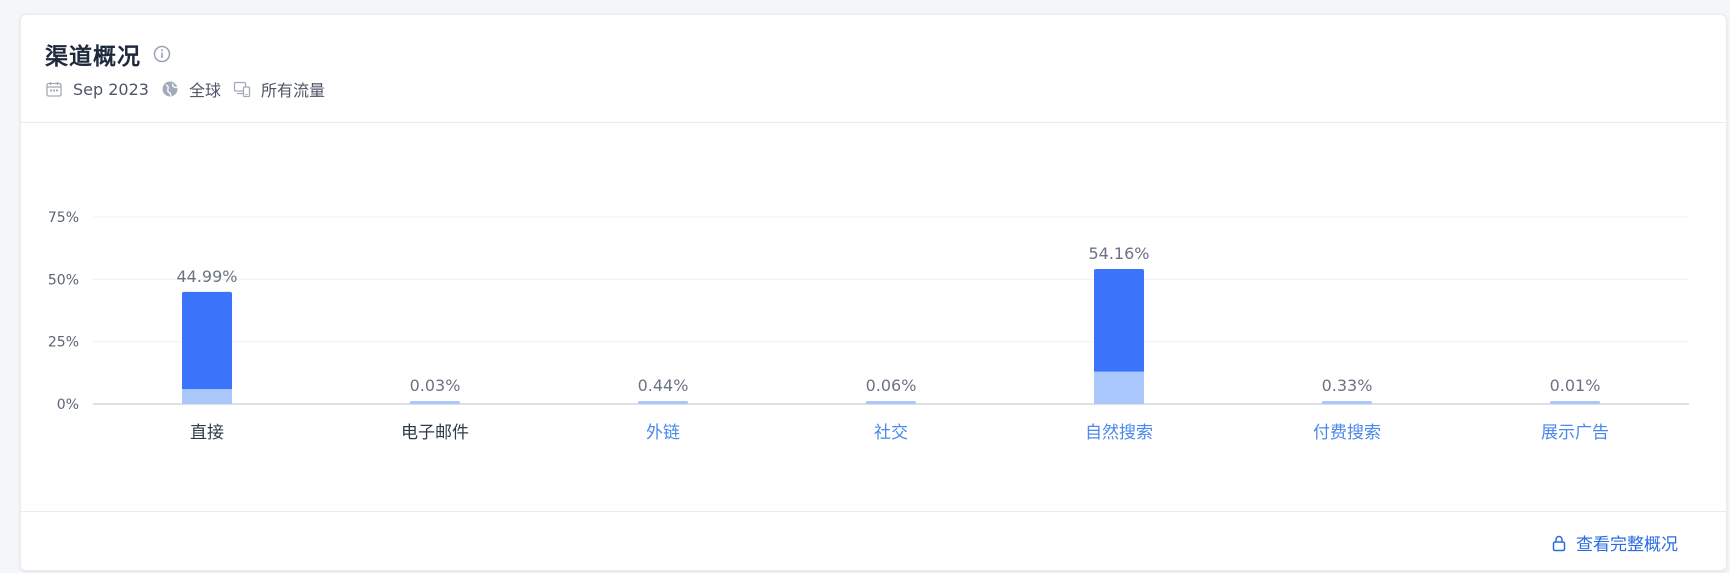  I want to click on date-text: Sep 2023, so click(111, 89).